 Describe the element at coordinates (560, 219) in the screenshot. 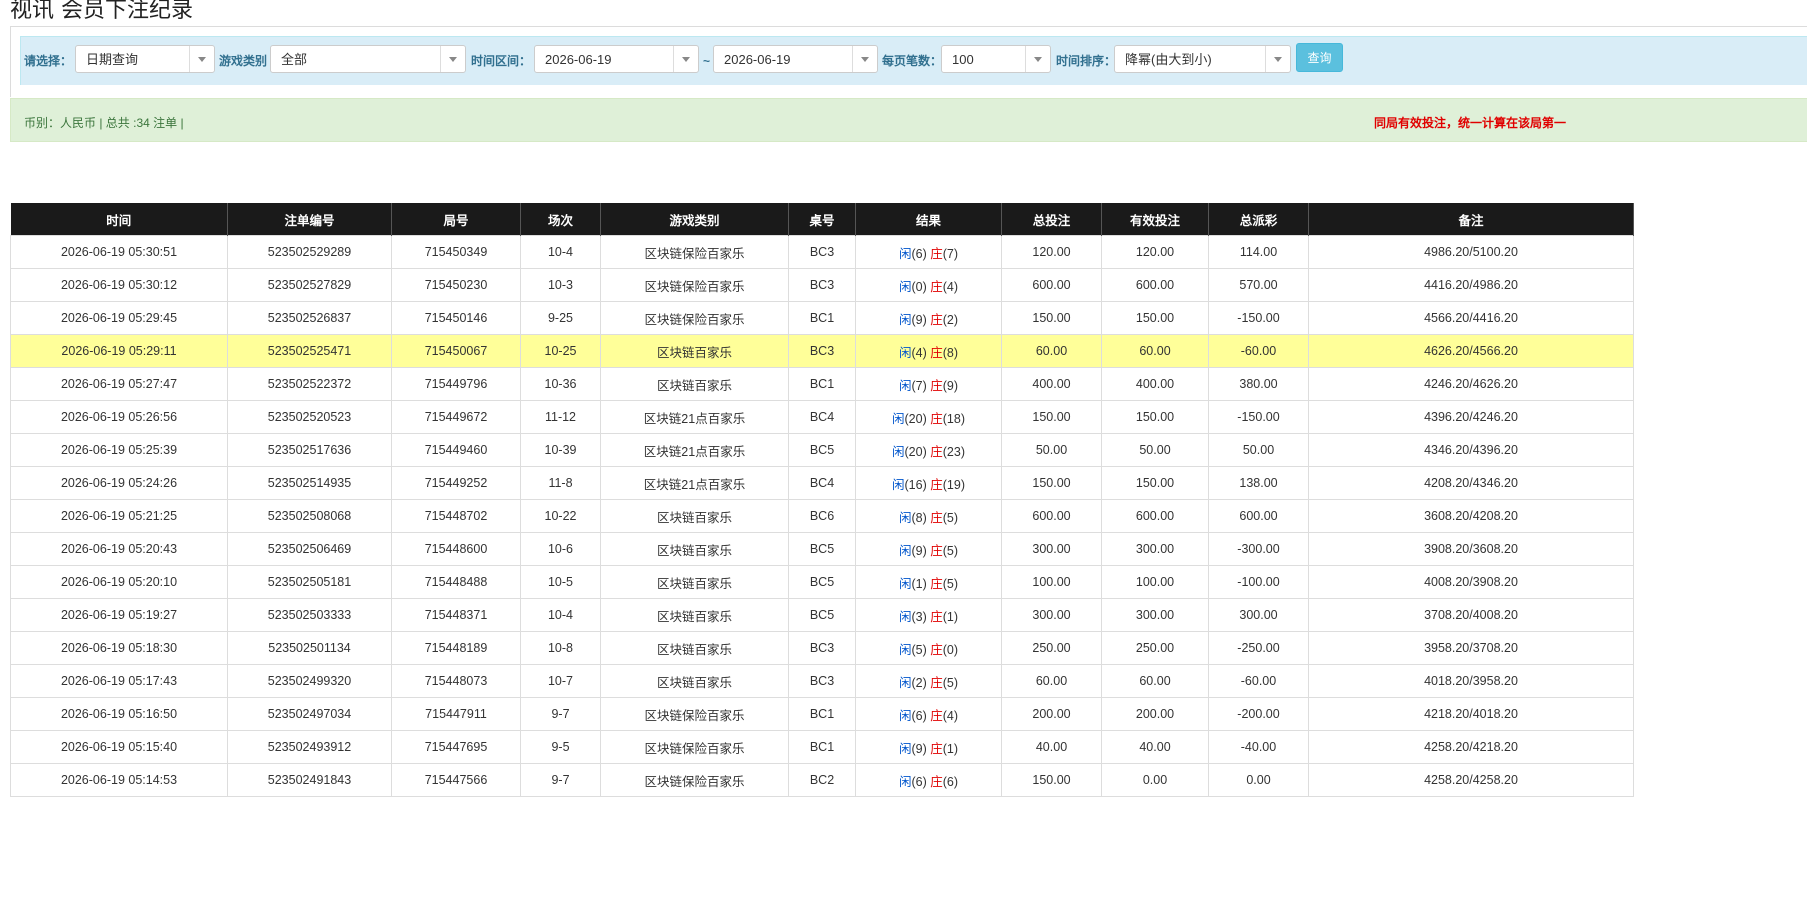

I see `header-session: 场次` at that location.